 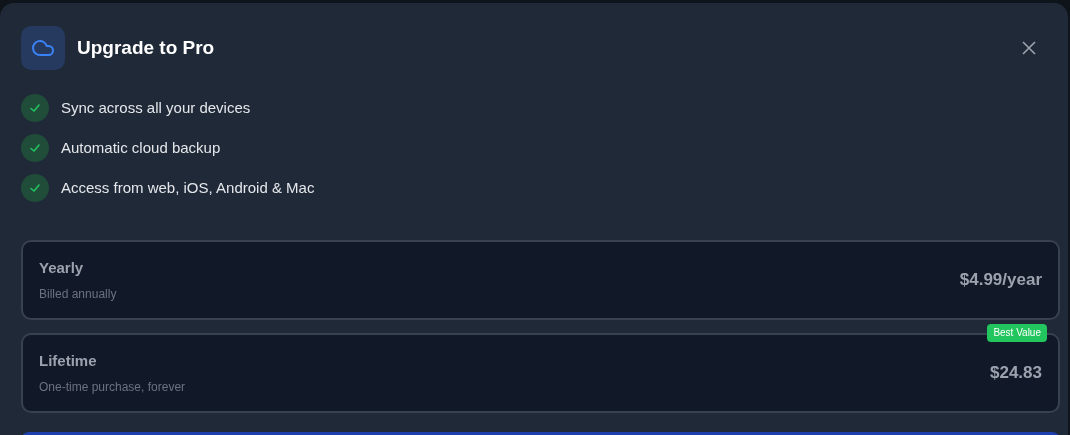 I want to click on cloud-icon, so click(x=43, y=48).